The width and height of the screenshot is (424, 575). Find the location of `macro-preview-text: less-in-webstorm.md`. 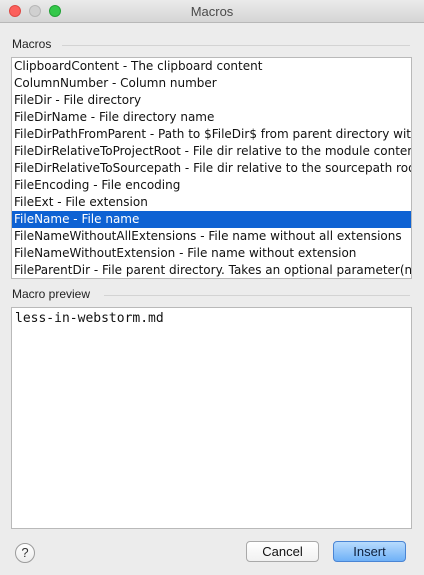

macro-preview-text: less-in-webstorm.md is located at coordinates (89, 318).